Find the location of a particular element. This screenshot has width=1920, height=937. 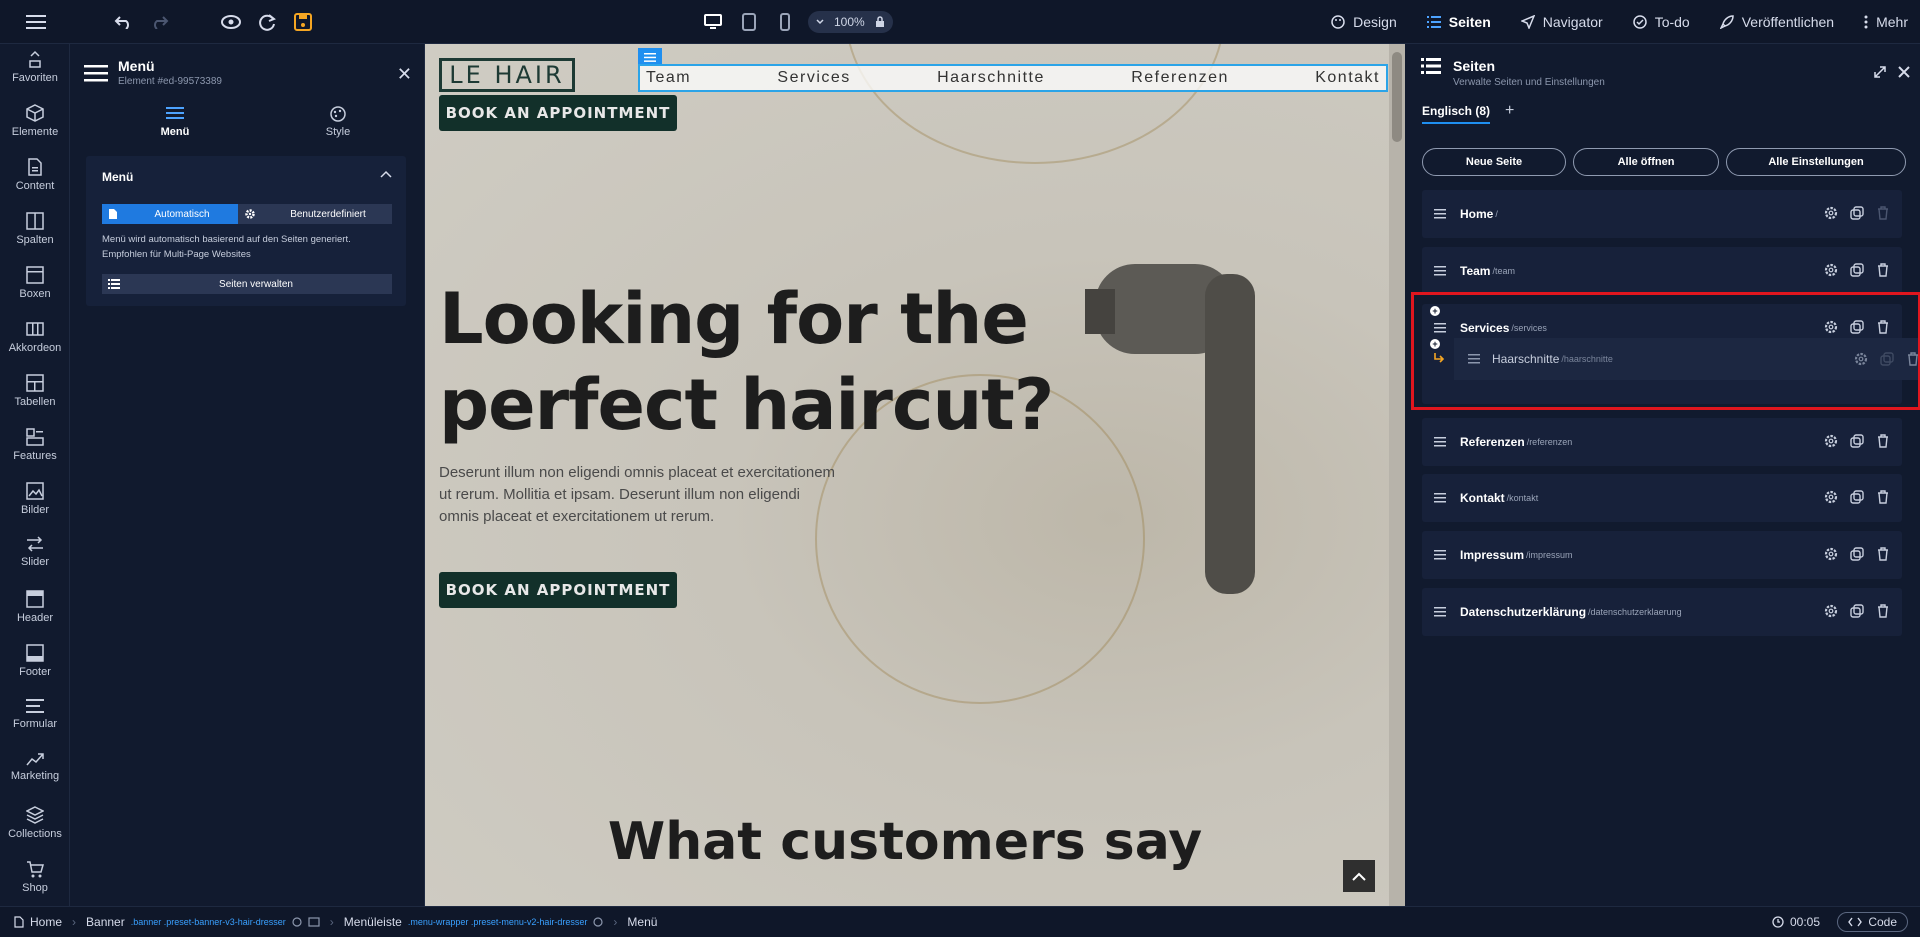

document-icon is located at coordinates (113, 214).